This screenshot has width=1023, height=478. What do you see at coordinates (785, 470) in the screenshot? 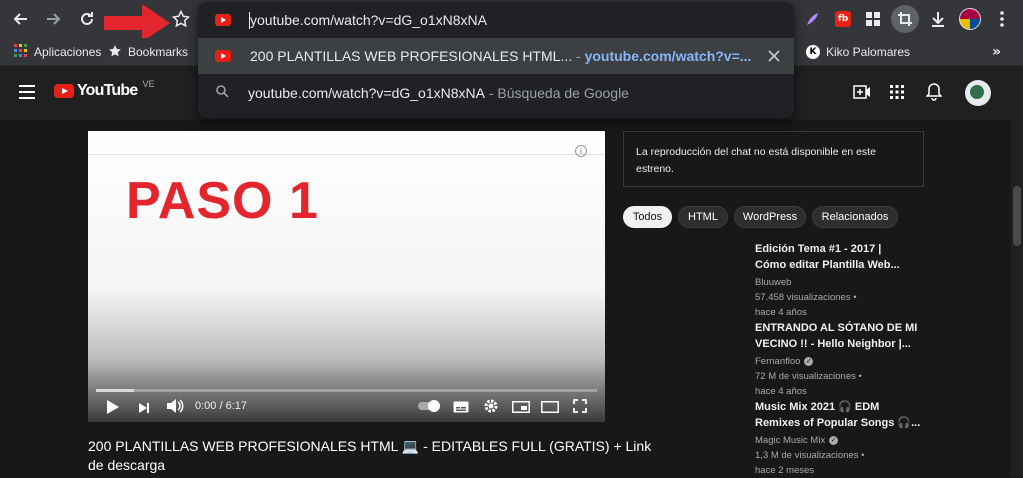
I see `recommended-age: hace 2 meses` at bounding box center [785, 470].